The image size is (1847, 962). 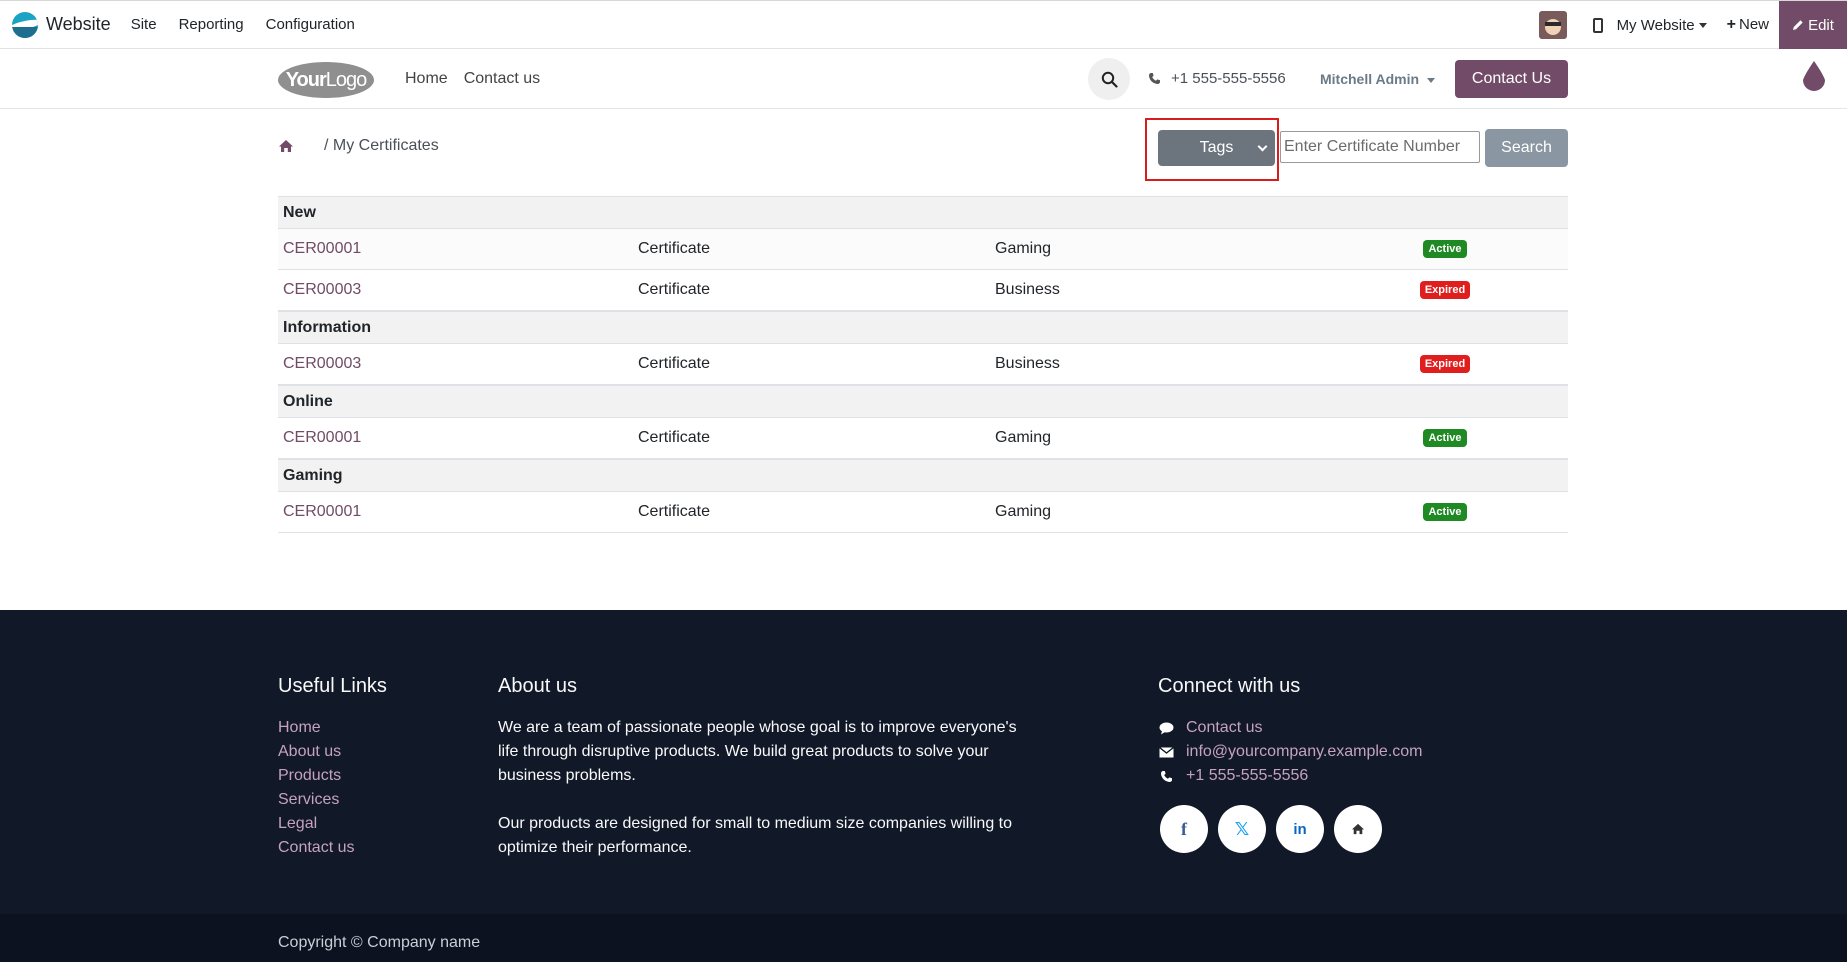 I want to click on new-button: + New, so click(x=1748, y=25).